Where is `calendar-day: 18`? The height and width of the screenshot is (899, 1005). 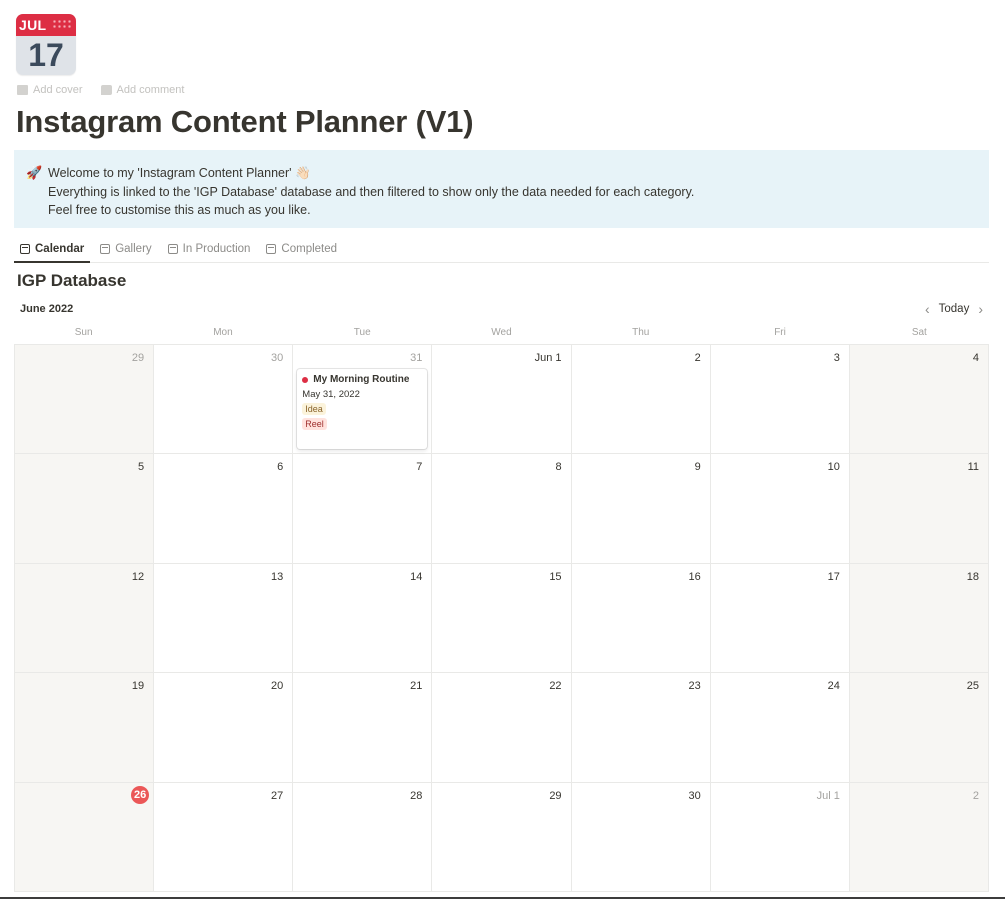 calendar-day: 18 is located at coordinates (919, 618).